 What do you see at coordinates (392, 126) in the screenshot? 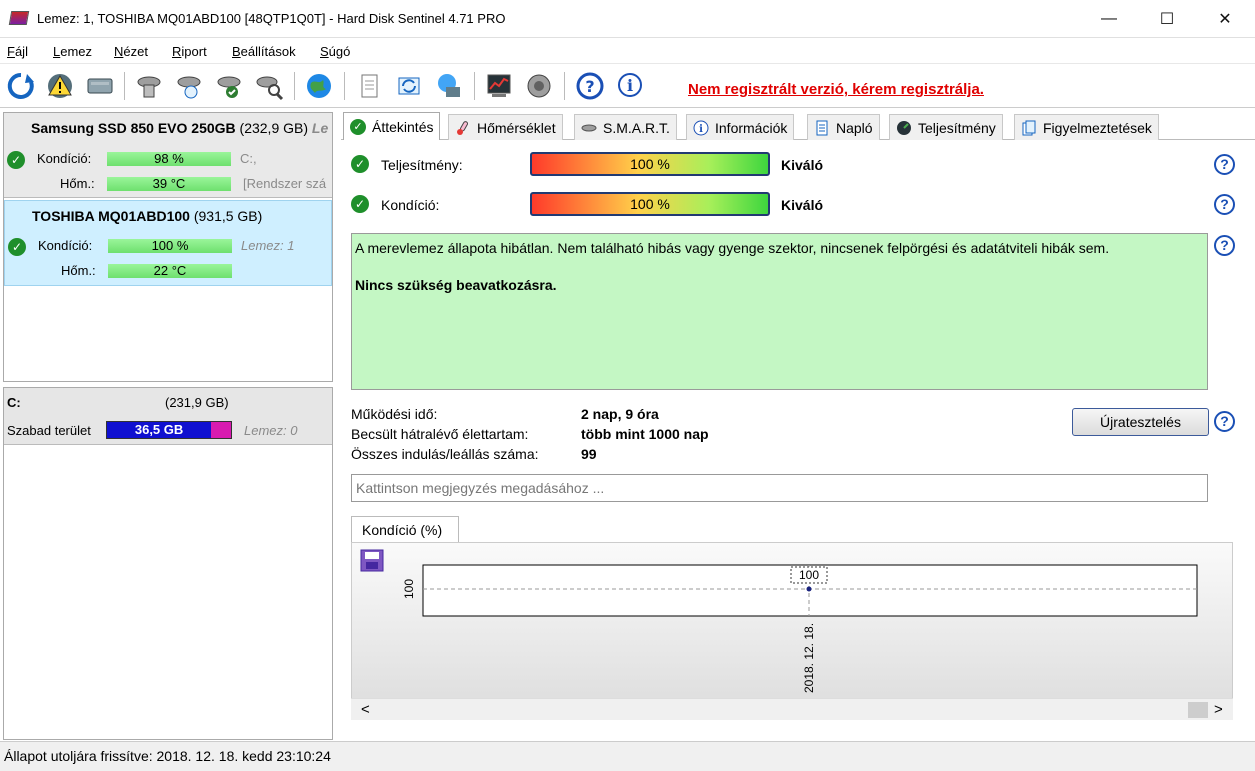
I see `tab-overview: ✓ Áttekintés` at bounding box center [392, 126].